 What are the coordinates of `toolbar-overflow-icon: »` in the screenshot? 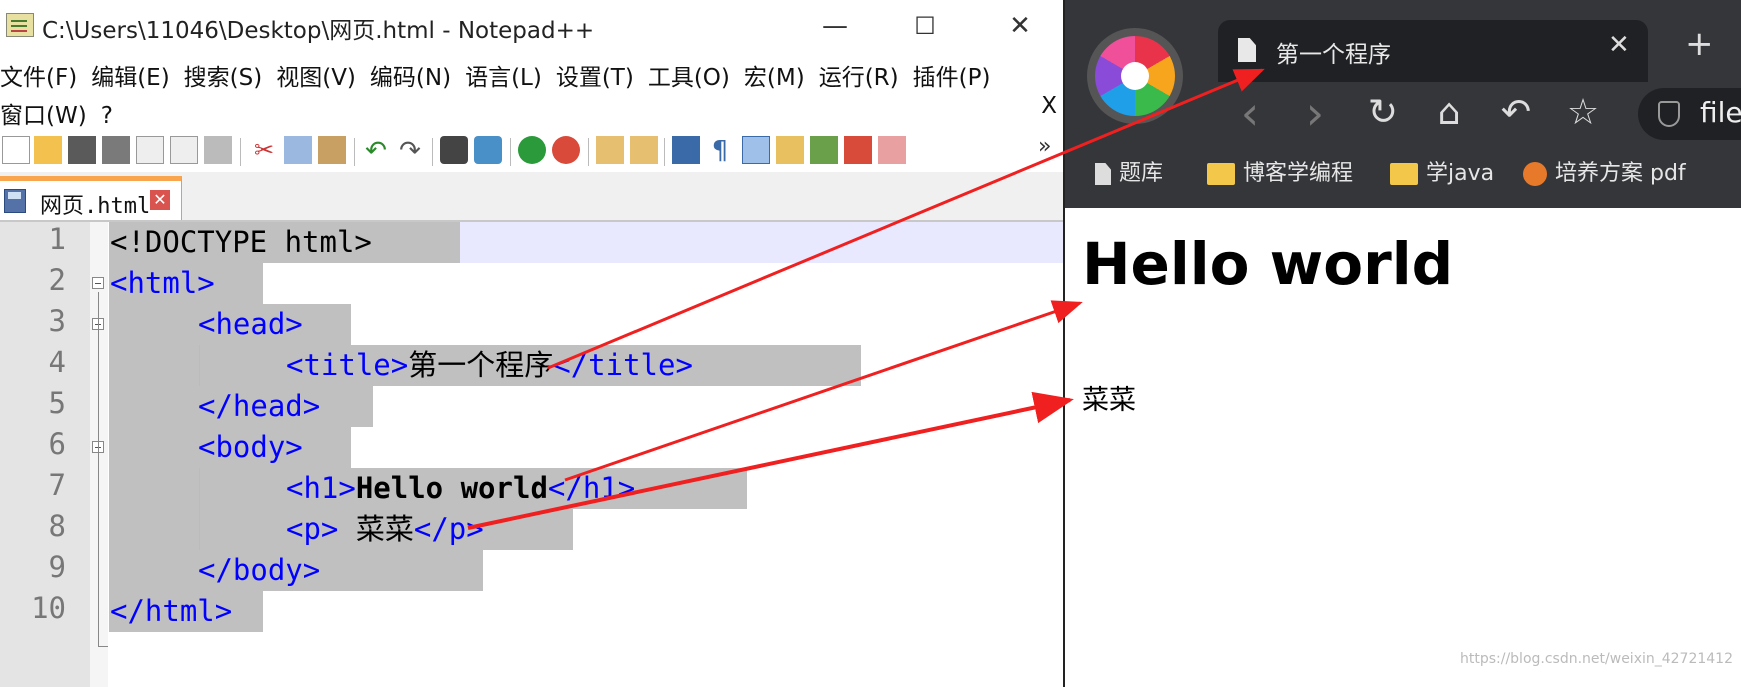 It's located at (1044, 146).